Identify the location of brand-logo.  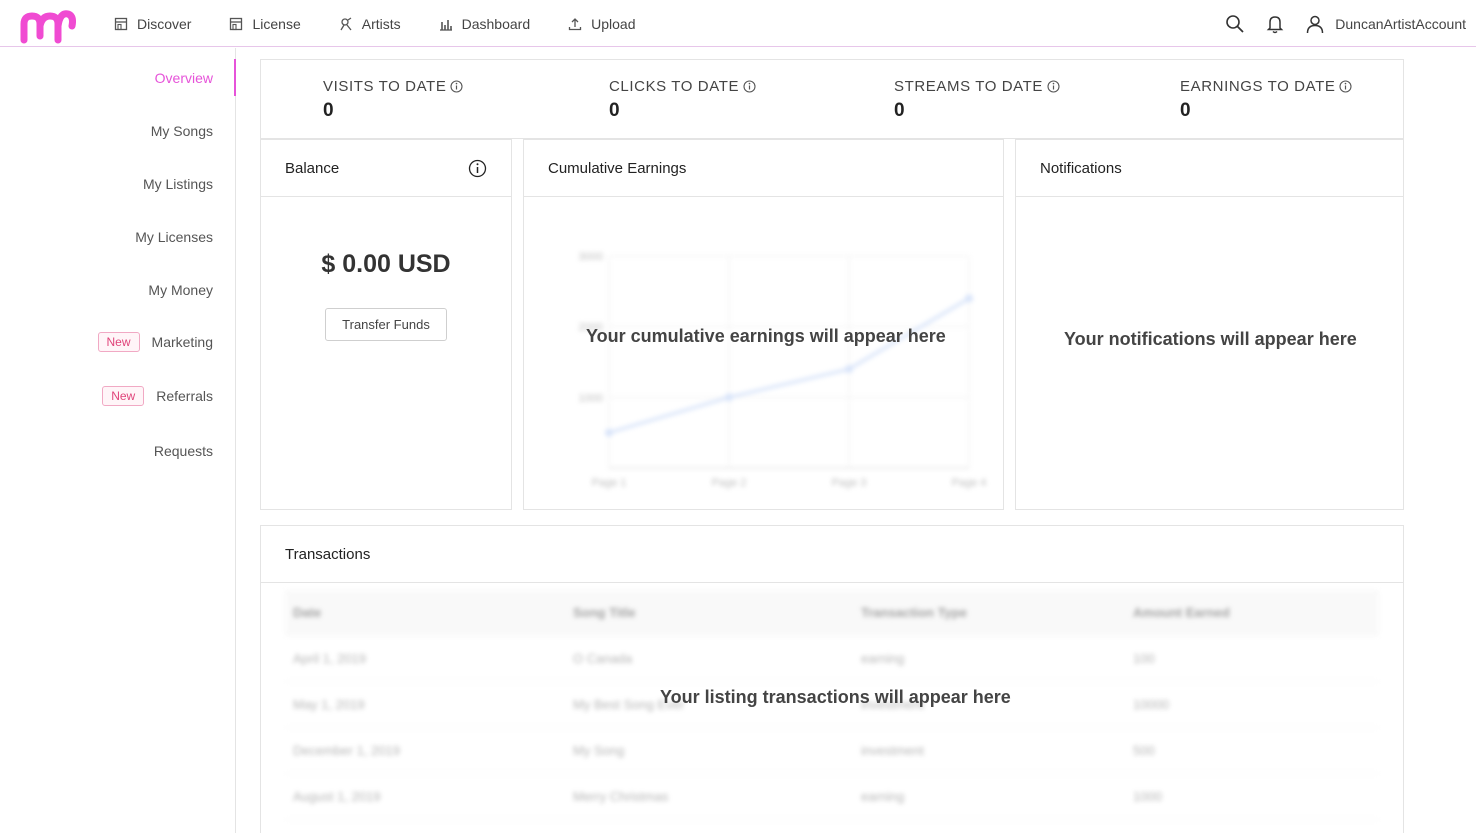
(47, 25).